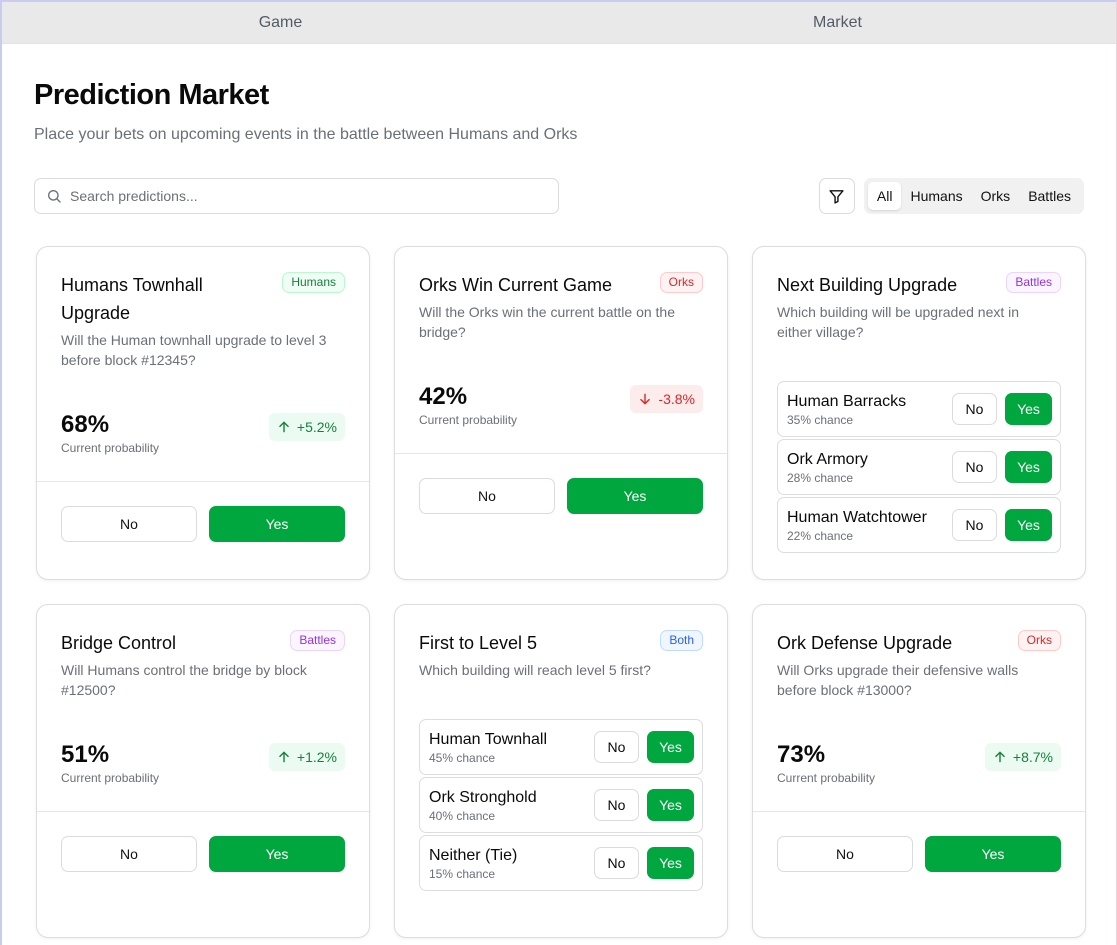 This screenshot has height=945, width=1117. Describe the element at coordinates (561, 805) in the screenshot. I see `option-row: Ork Stronghold 40% chance No Yes` at that location.